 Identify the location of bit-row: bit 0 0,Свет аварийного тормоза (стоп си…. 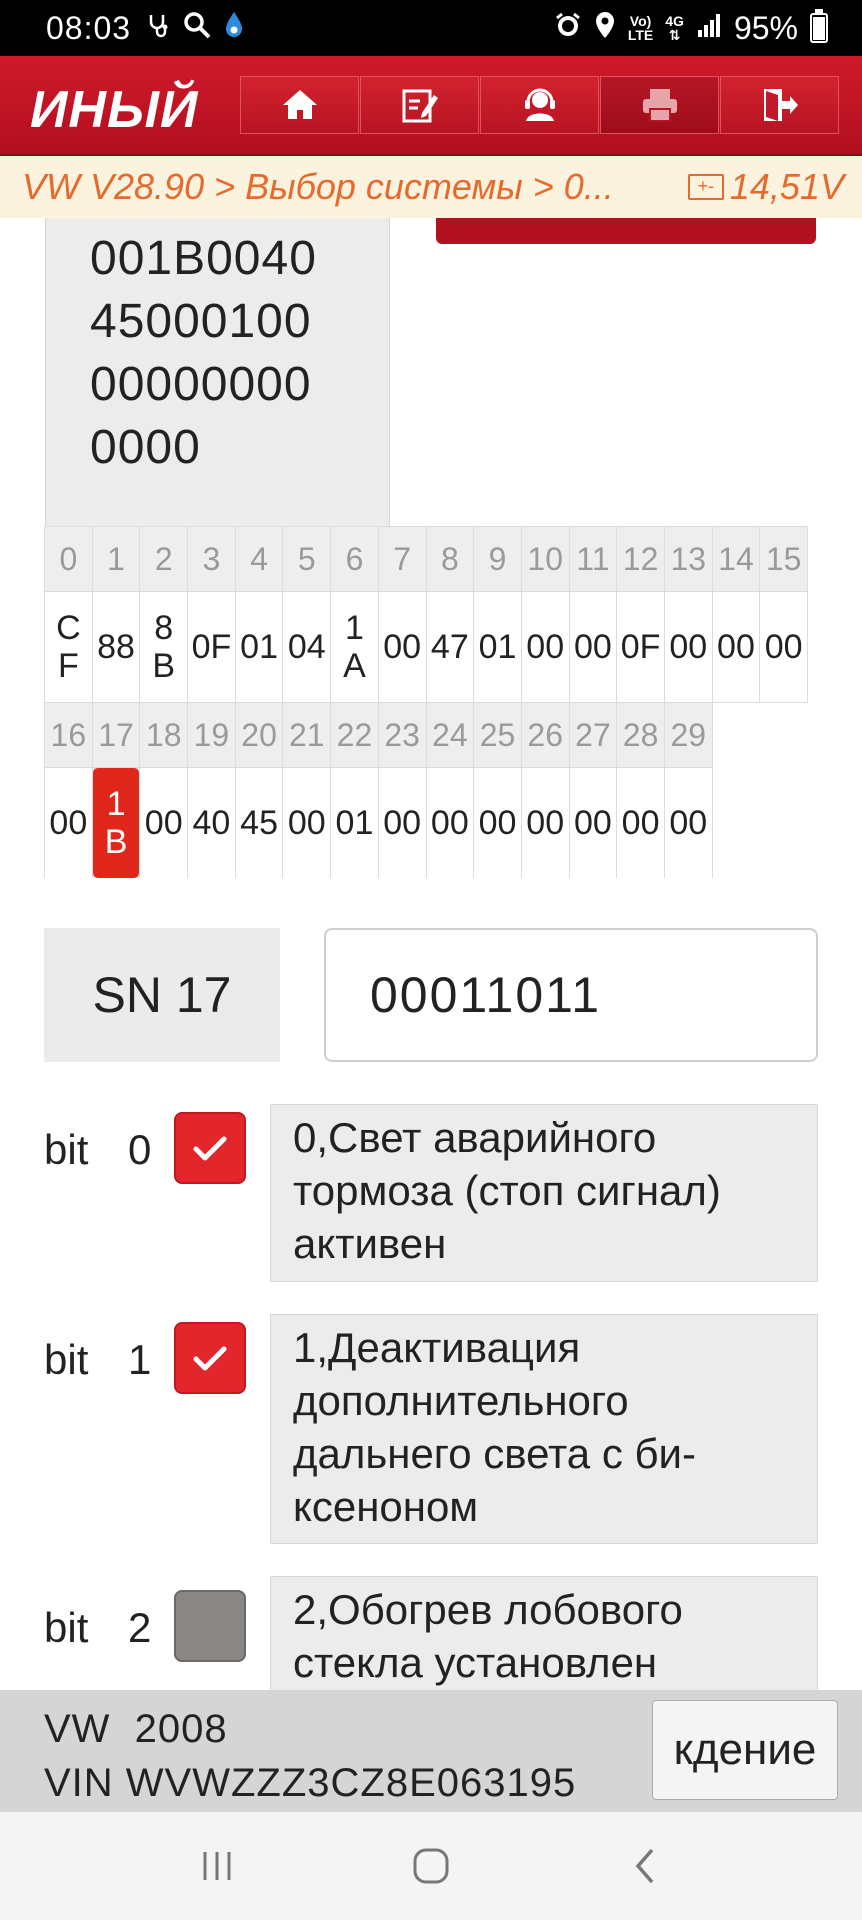
(431, 1193).